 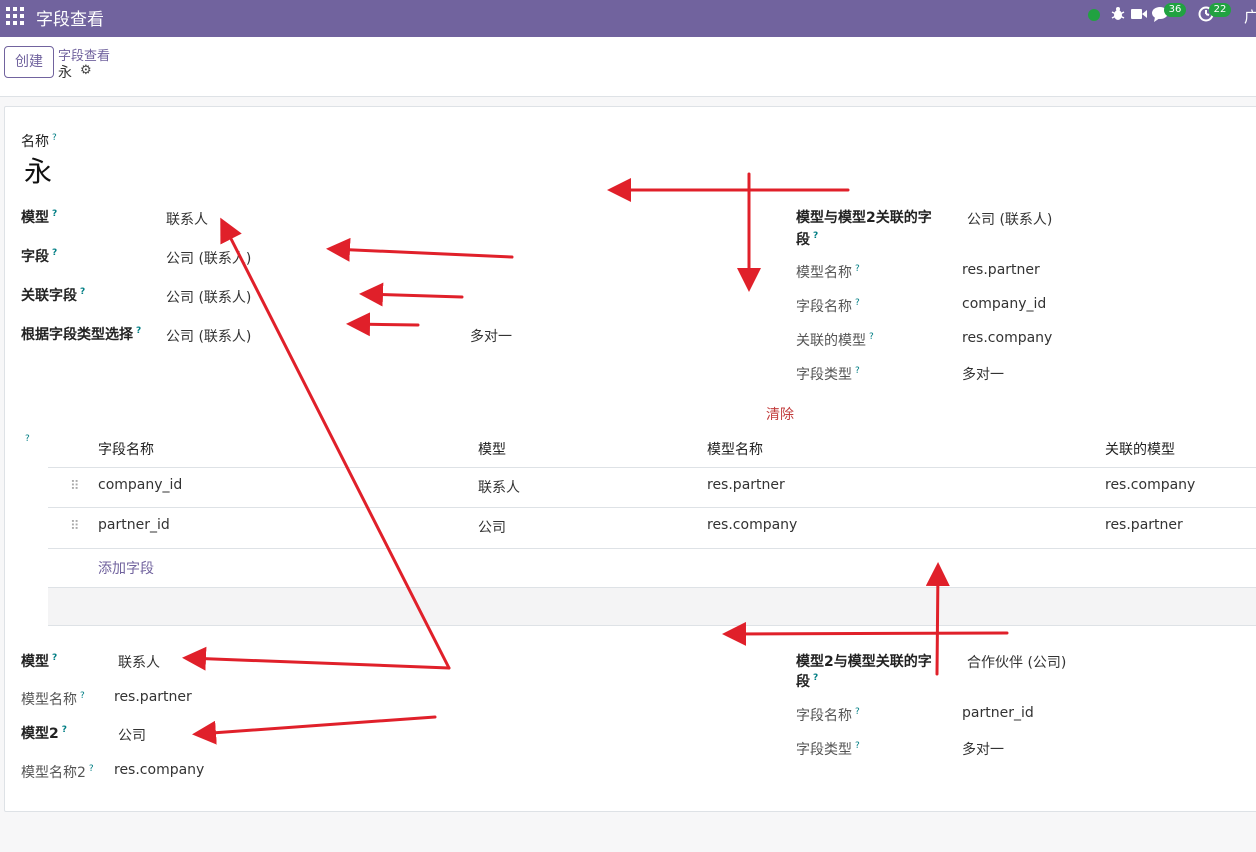 I want to click on rt-field-type-value: 多对一, so click(x=983, y=375).